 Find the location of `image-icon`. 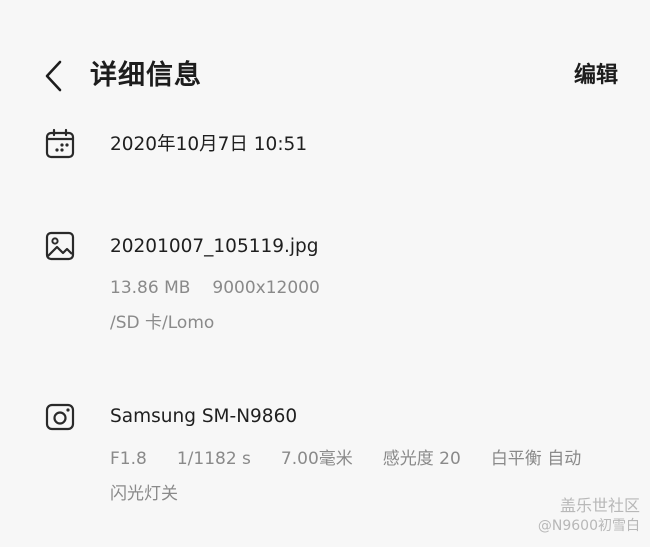

image-icon is located at coordinates (60, 246).